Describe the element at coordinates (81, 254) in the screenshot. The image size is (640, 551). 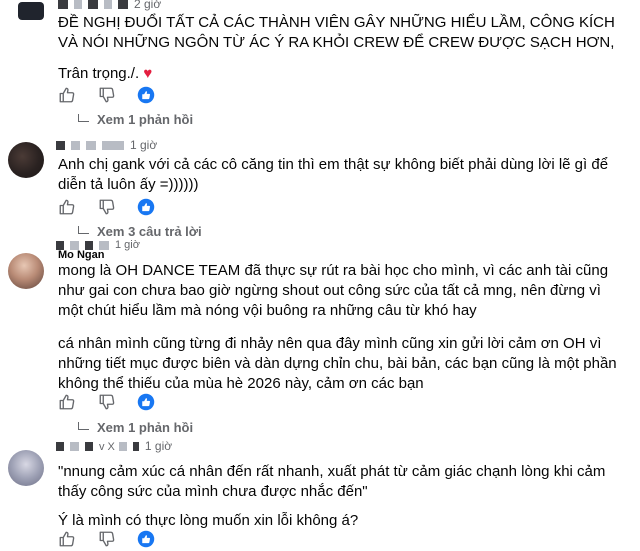
I see `author-name: Mo Ngan` at that location.